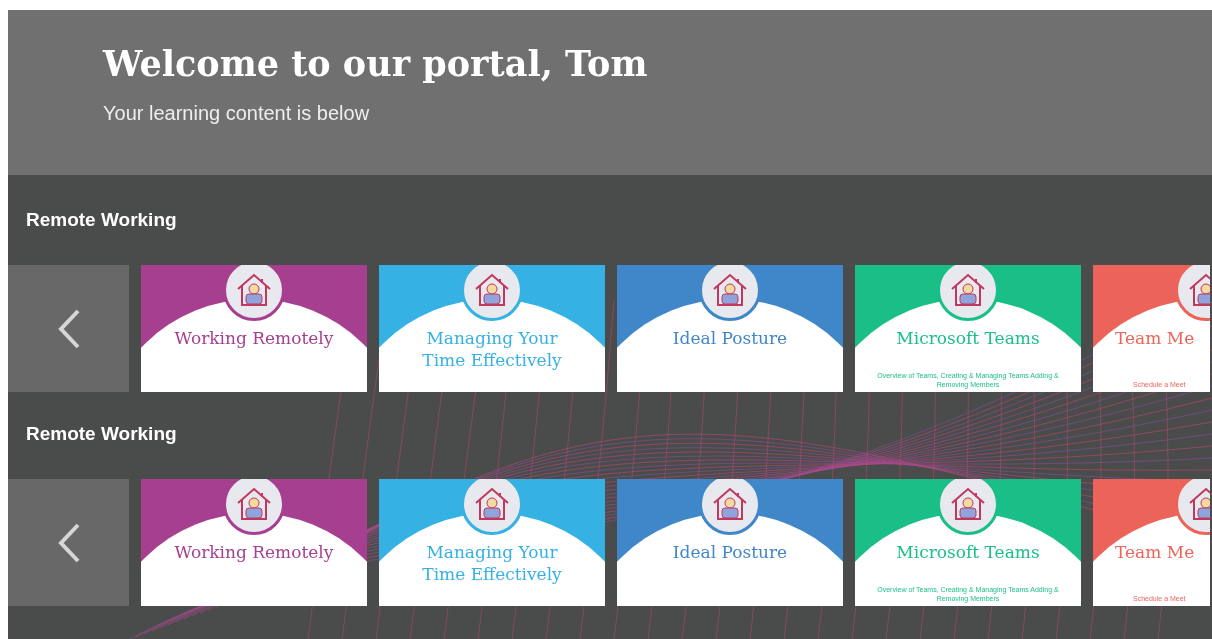  I want to click on welcome-subtitle: Your learning content is below, so click(237, 113).